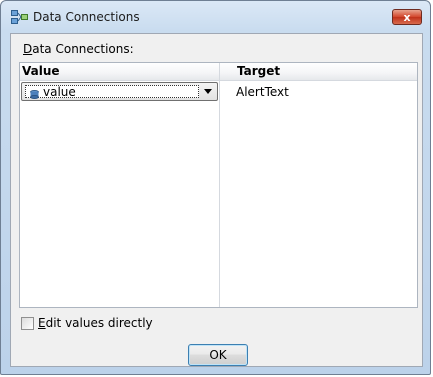 The height and width of the screenshot is (377, 433). Describe the element at coordinates (78, 49) in the screenshot. I see `section-label: Data Connections:` at that location.